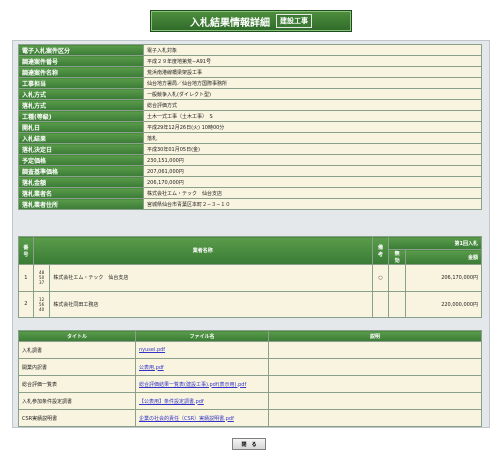 This screenshot has height=456, width=500. I want to click on file-row: 開業内訳書 公表用.pdf, so click(250, 367).